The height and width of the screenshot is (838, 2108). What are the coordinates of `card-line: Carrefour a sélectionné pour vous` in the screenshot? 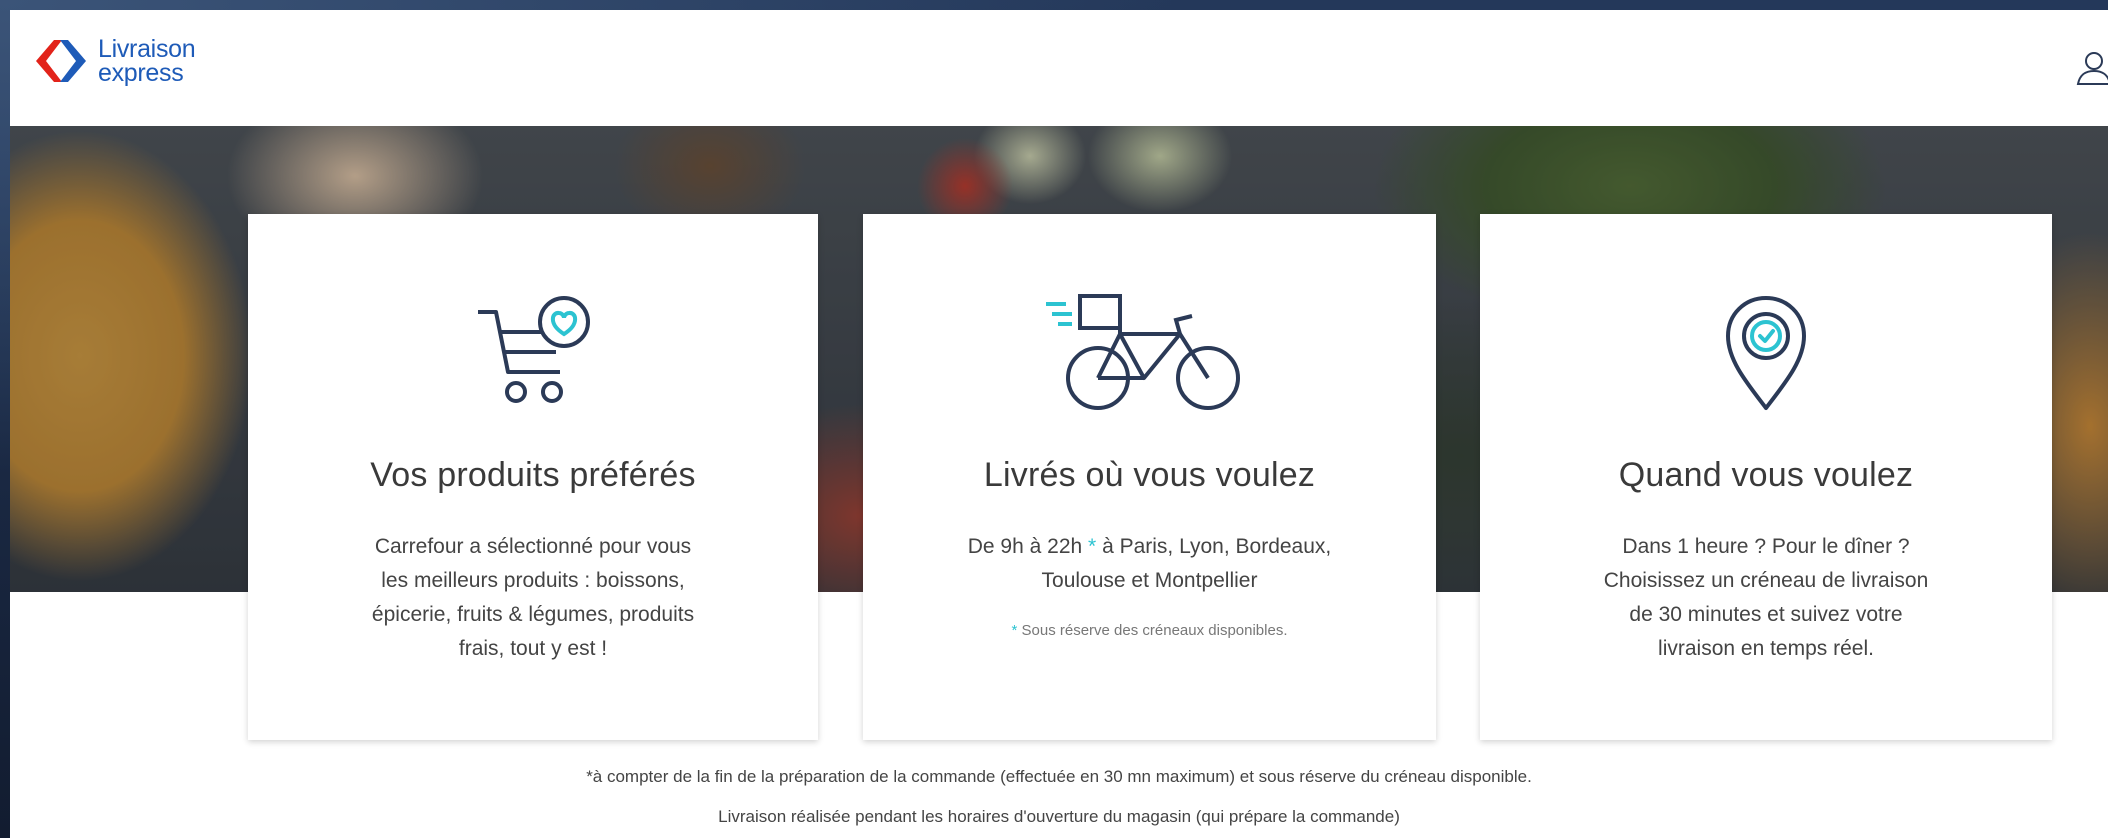 It's located at (533, 546).